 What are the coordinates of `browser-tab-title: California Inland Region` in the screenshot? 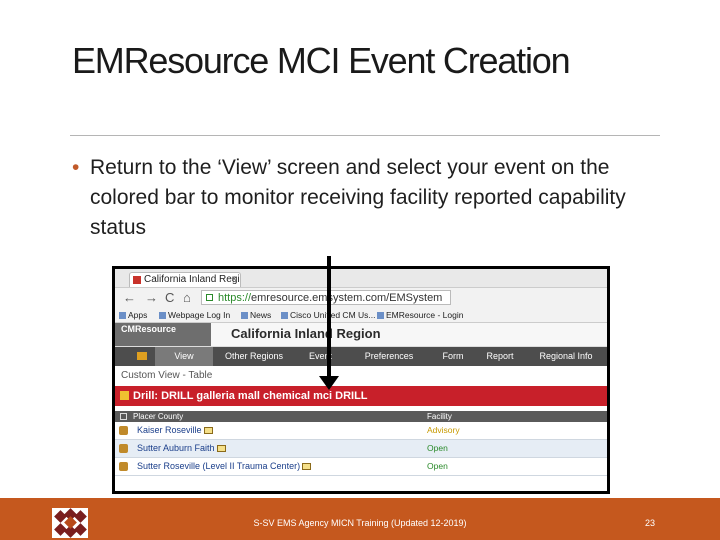 It's located at (192, 279).